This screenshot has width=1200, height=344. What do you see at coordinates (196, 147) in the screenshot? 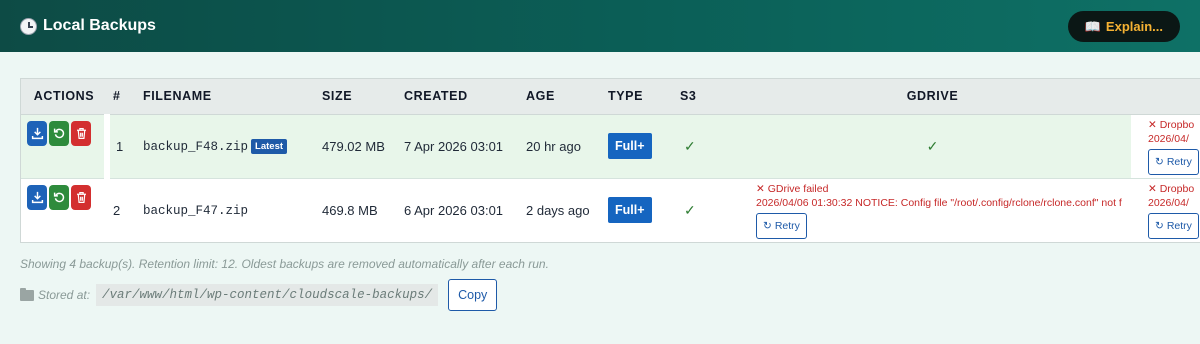
I see `row-filename: backup_F48.zip` at bounding box center [196, 147].